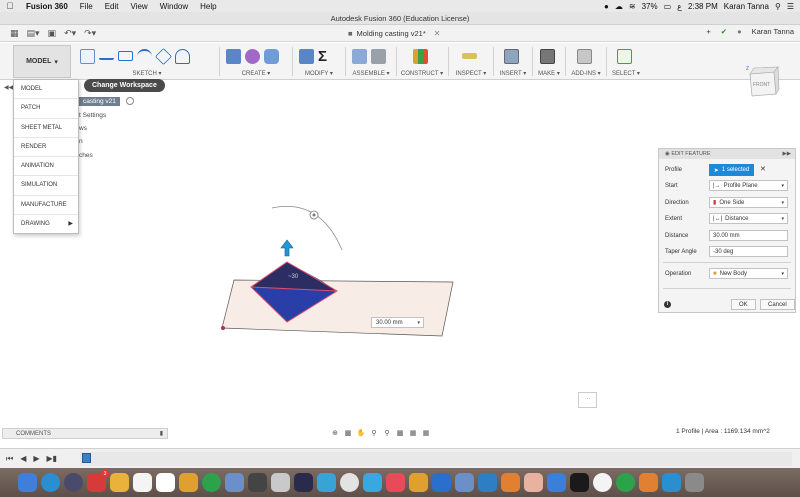 The image size is (800, 497). I want to click on mail-icon, so click(372, 482).